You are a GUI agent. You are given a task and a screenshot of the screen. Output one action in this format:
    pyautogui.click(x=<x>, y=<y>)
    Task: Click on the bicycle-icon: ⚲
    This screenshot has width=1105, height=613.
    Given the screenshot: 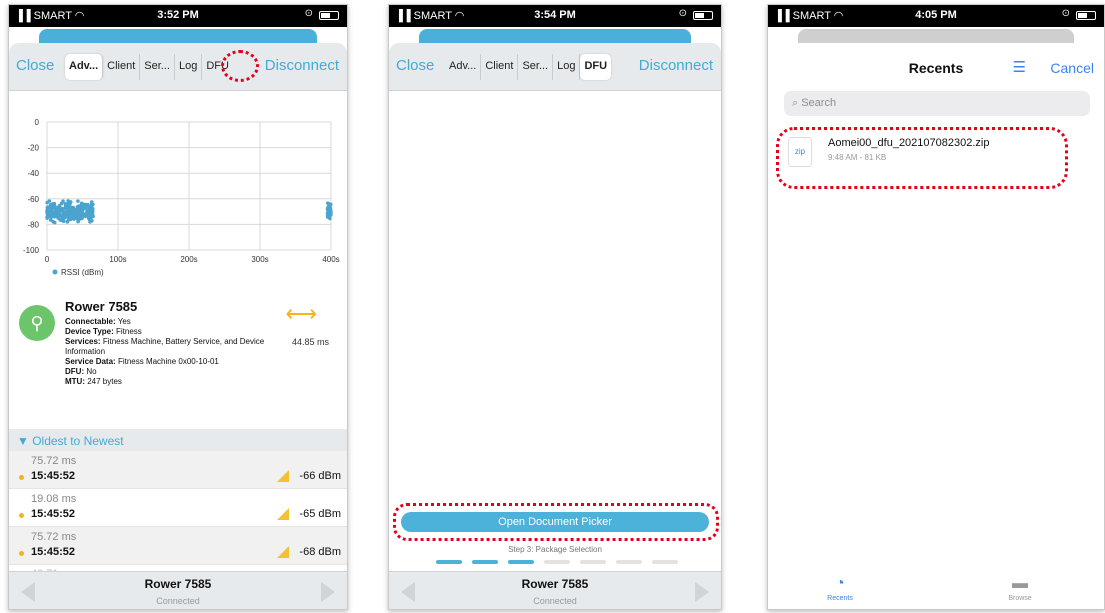 What is the action you would take?
    pyautogui.click(x=37, y=323)
    